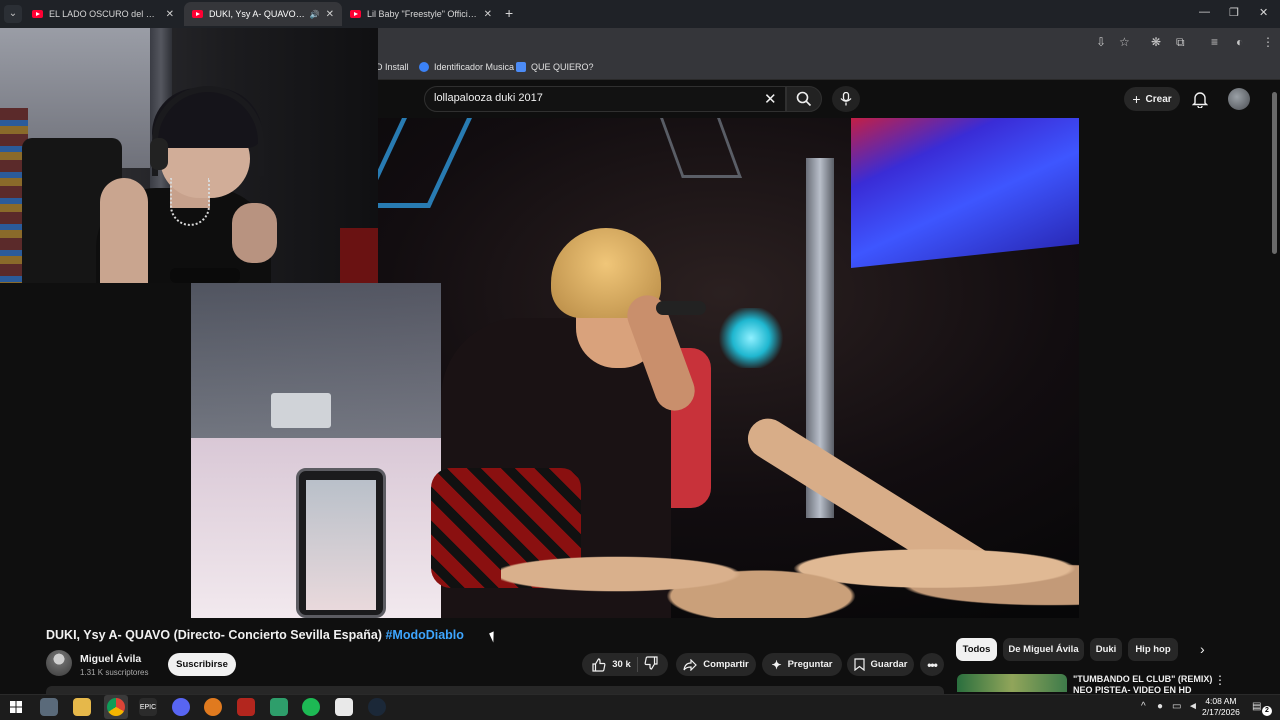  Describe the element at coordinates (114, 672) in the screenshot. I see `channel-subscribers: 1.31 K suscriptores` at that location.